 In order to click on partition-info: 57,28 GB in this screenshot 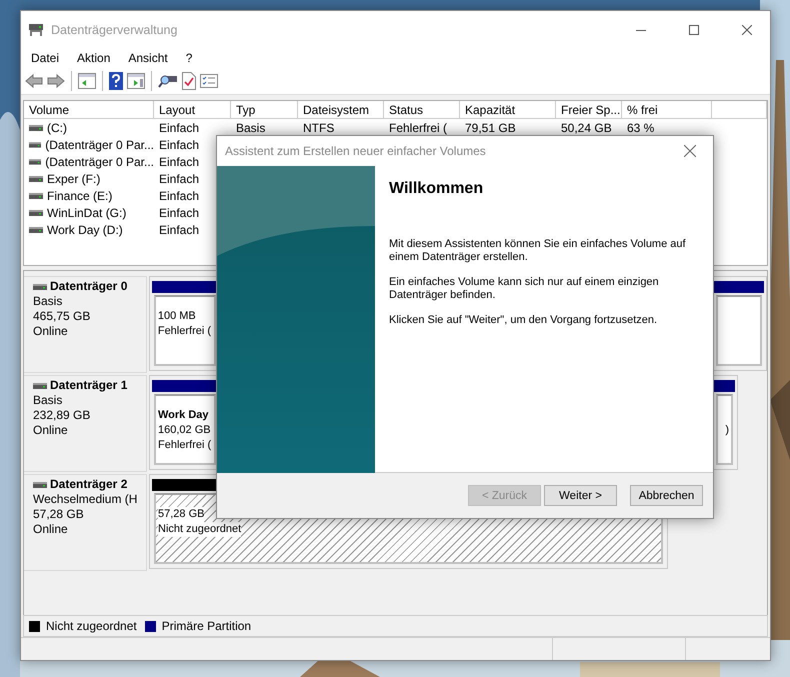, I will do `click(181, 514)`.